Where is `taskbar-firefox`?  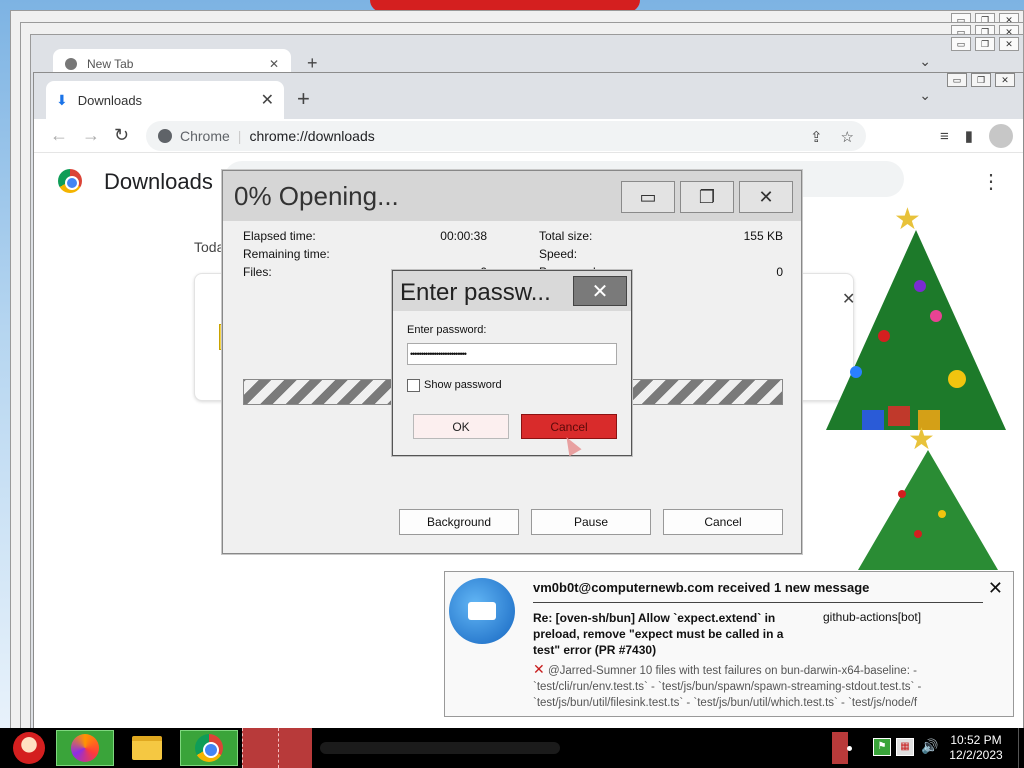 taskbar-firefox is located at coordinates (85, 748).